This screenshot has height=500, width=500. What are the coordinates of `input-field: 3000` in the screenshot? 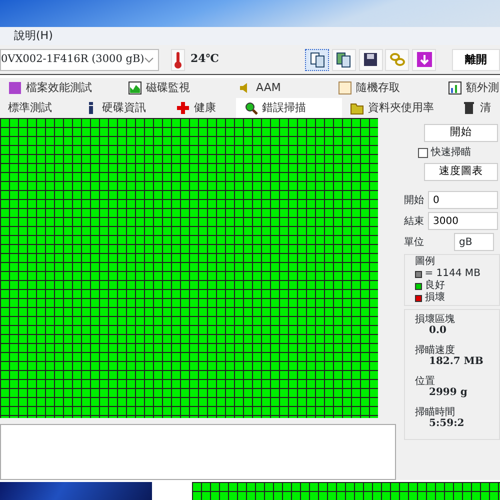 It's located at (463, 221).